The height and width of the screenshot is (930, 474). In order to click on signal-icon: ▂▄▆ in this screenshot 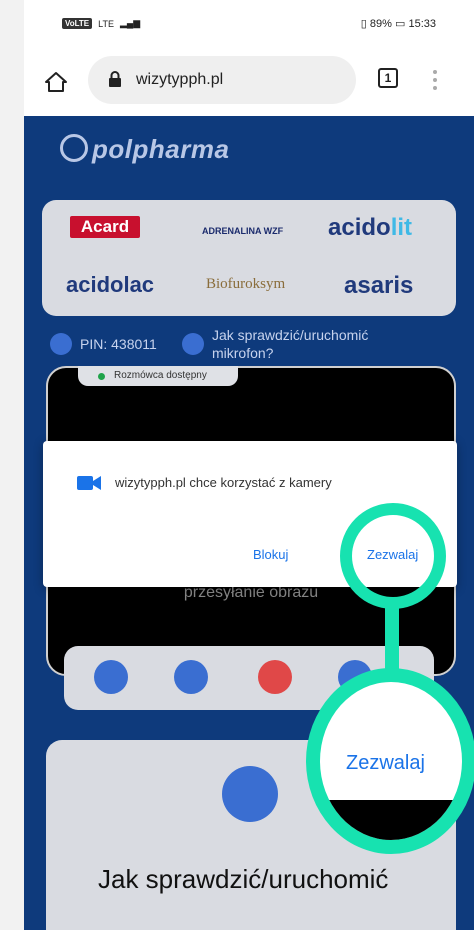, I will do `click(130, 23)`.